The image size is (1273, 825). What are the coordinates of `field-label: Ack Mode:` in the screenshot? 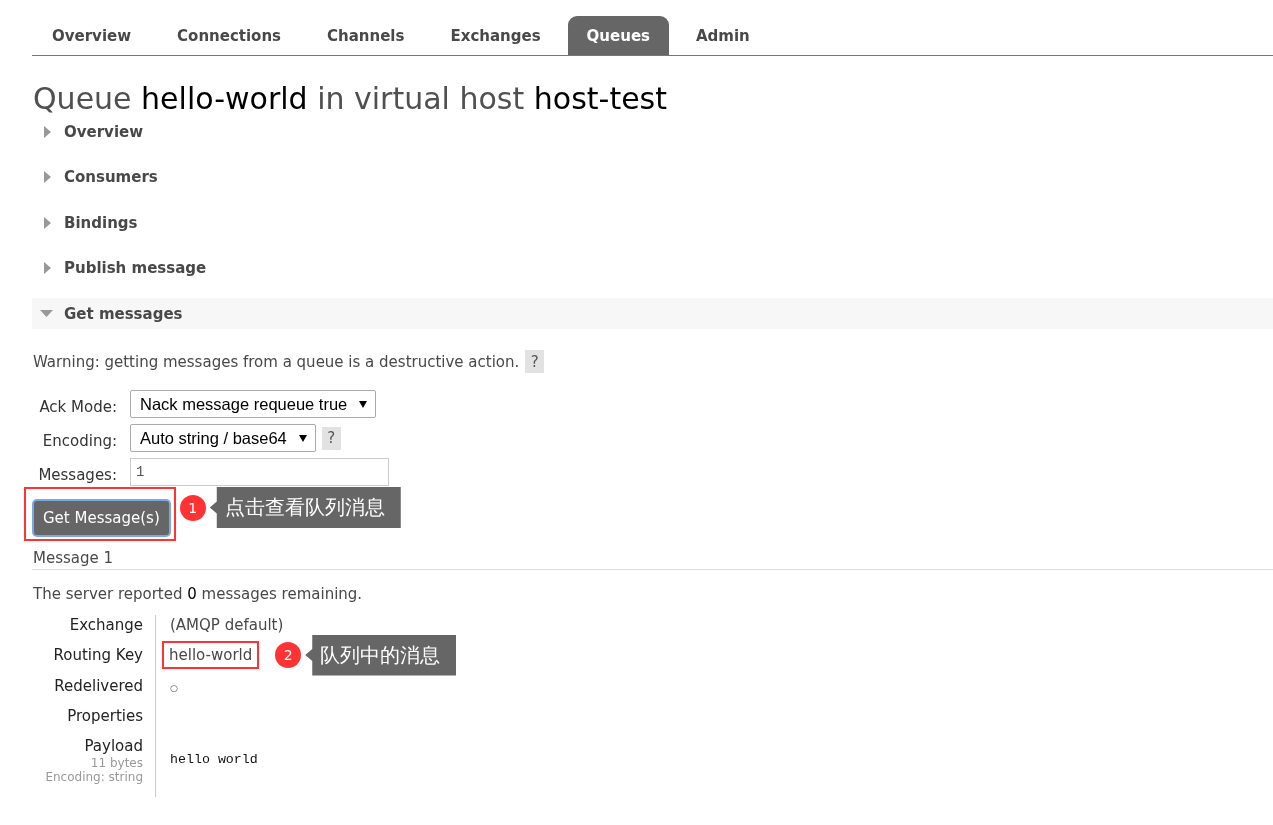 It's located at (78, 406).